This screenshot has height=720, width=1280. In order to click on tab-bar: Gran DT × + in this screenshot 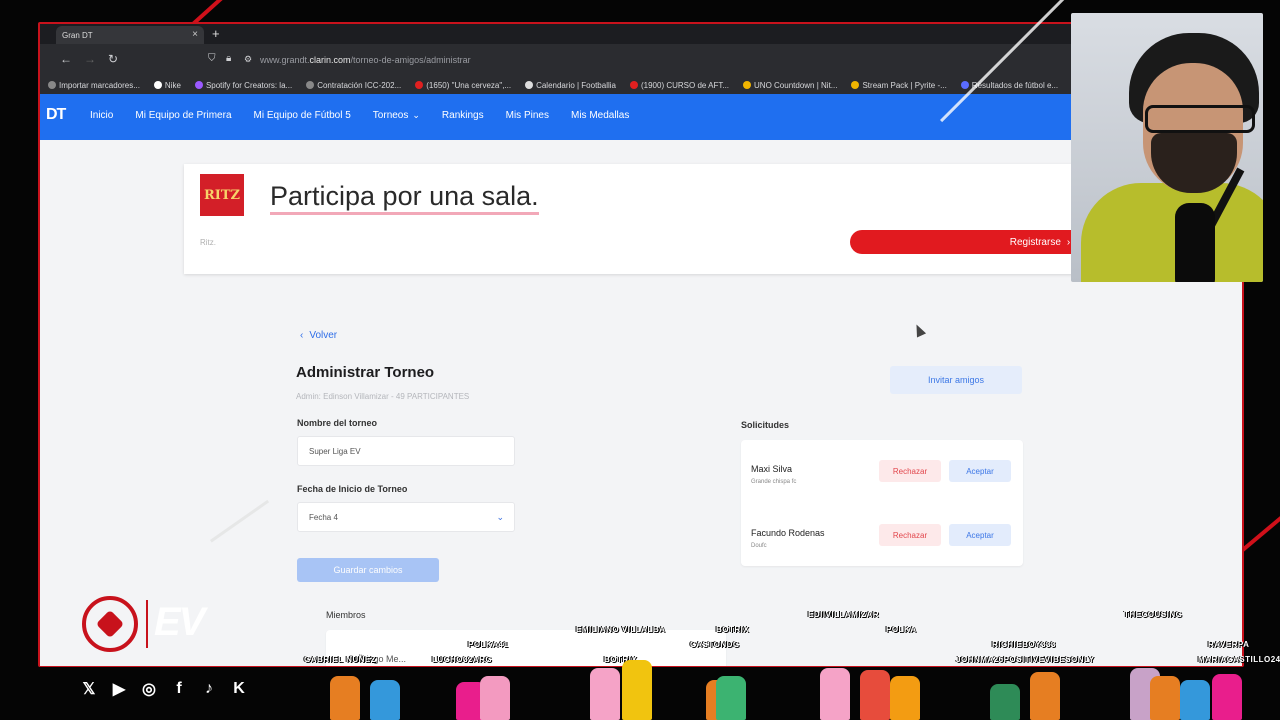, I will do `click(641, 34)`.